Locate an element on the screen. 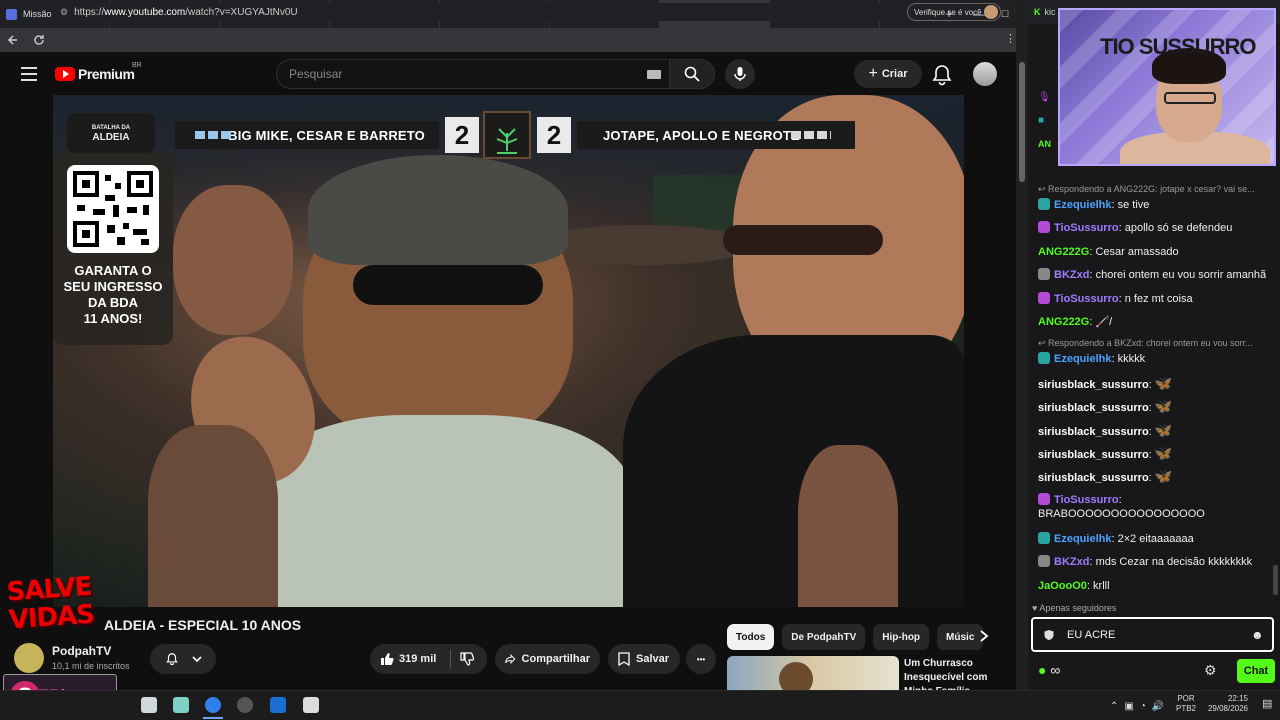 This screenshot has width=1280, height=720. ticket-promo-panel: GARANTA O SEU INGRESSO DA BDA 11 ANOS! is located at coordinates (113, 249).